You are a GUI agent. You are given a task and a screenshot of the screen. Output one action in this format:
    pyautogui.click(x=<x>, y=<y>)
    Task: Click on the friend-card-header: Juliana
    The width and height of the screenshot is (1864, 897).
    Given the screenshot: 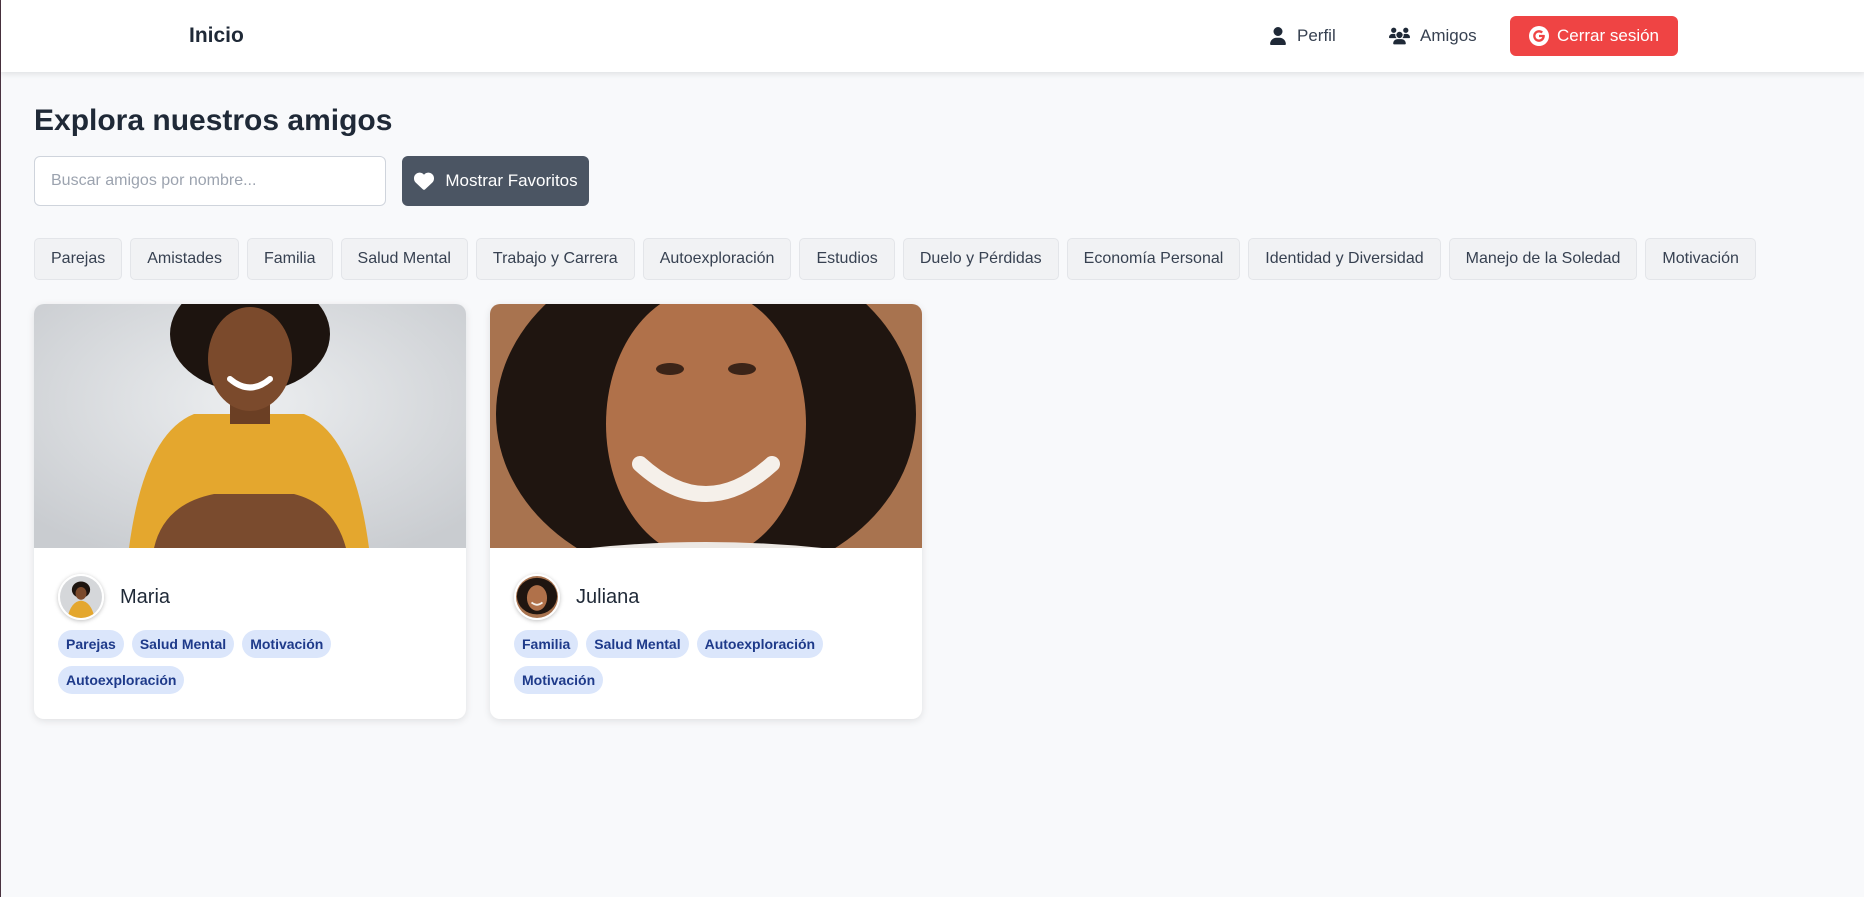 What is the action you would take?
    pyautogui.click(x=576, y=597)
    